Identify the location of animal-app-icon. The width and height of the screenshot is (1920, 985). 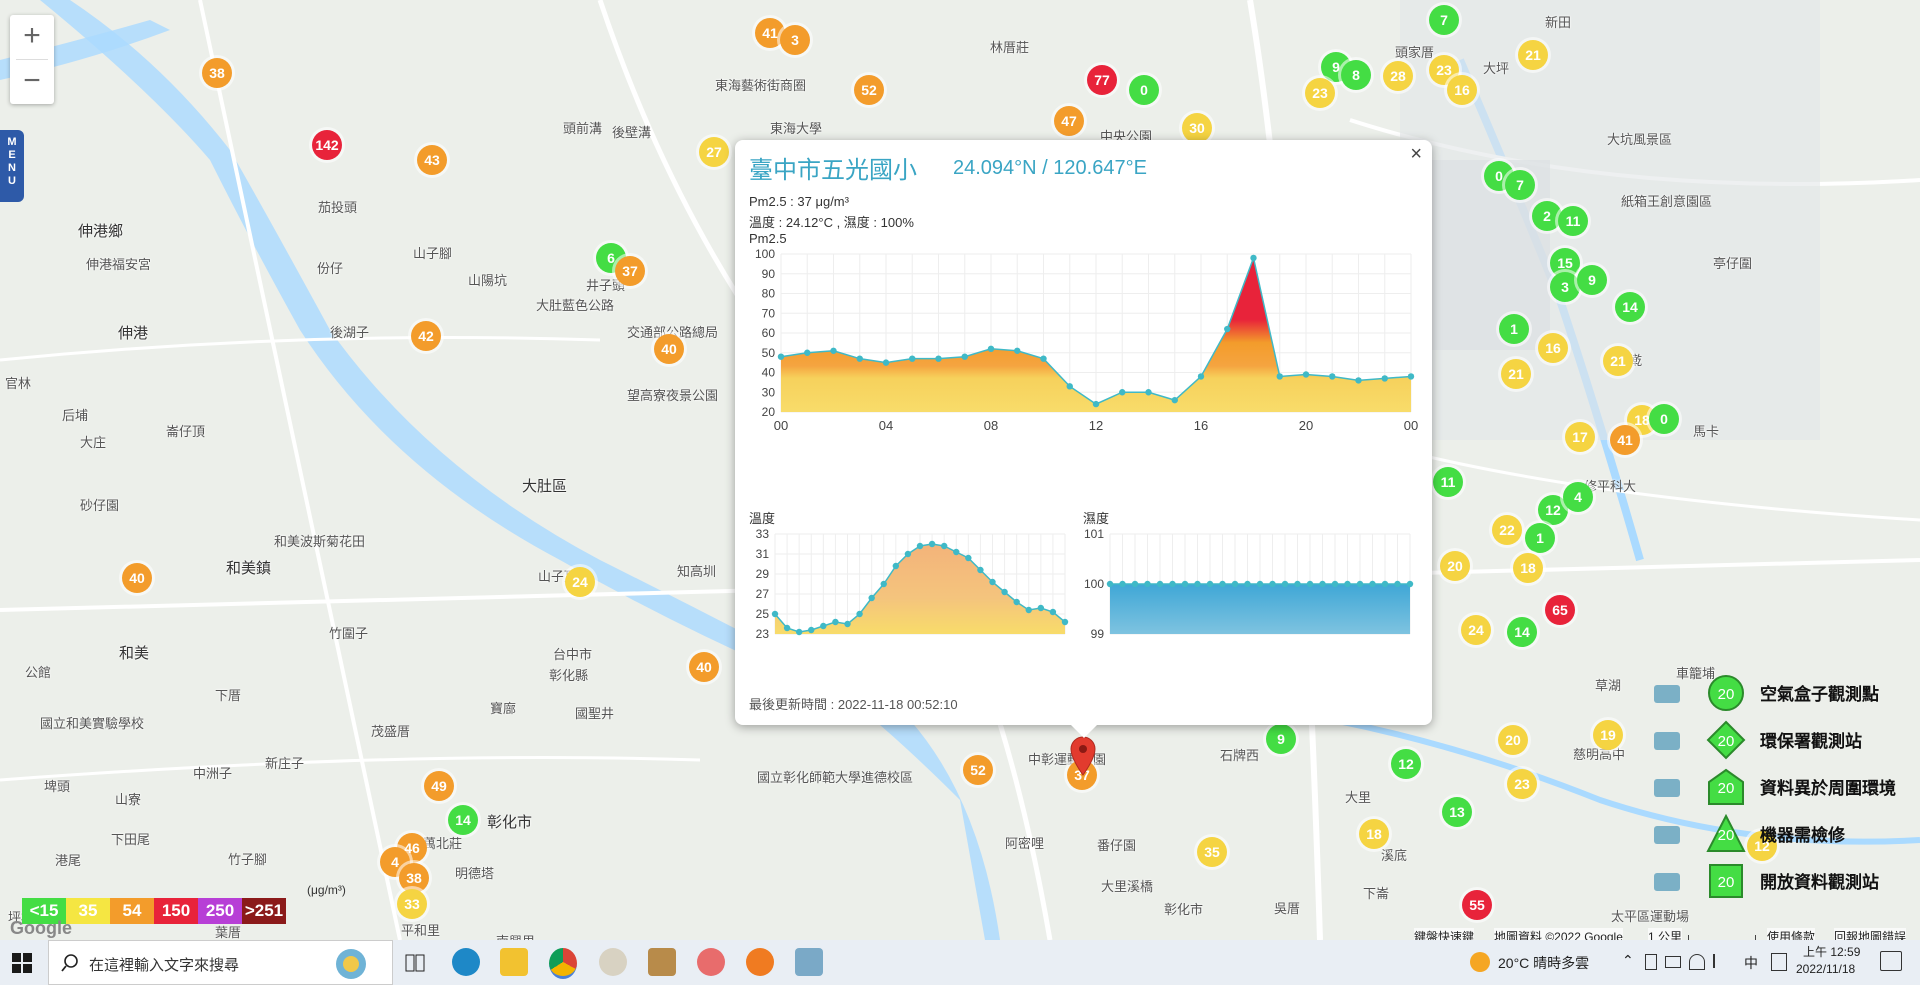
(662, 962).